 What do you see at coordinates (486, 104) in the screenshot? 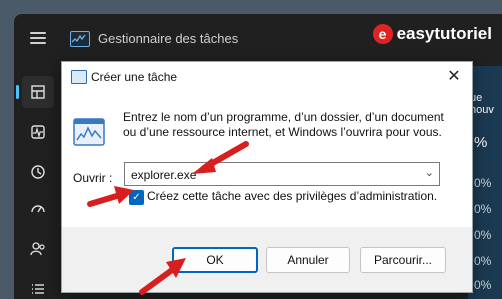
I see `run-new-task-label: ue nouv` at bounding box center [486, 104].